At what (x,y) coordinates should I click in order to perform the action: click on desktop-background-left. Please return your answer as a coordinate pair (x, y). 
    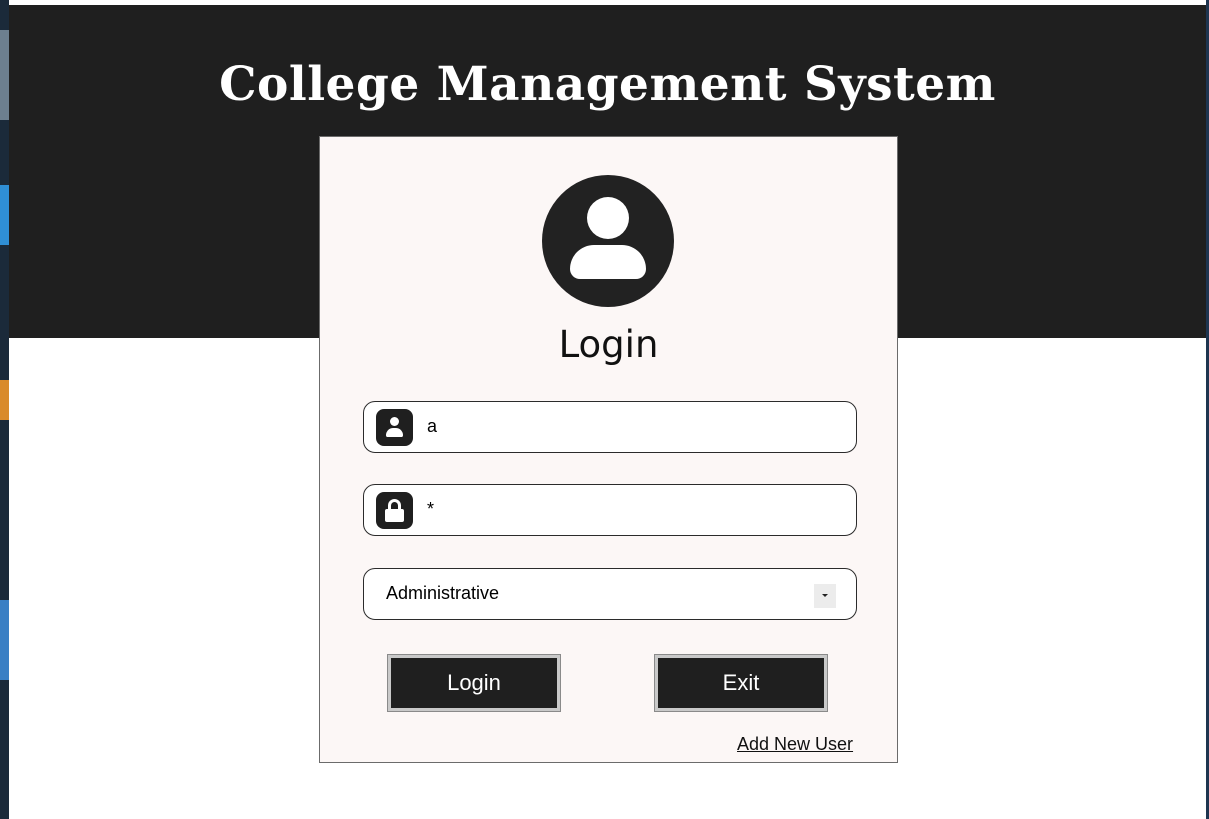
    Looking at the image, I should click on (4, 409).